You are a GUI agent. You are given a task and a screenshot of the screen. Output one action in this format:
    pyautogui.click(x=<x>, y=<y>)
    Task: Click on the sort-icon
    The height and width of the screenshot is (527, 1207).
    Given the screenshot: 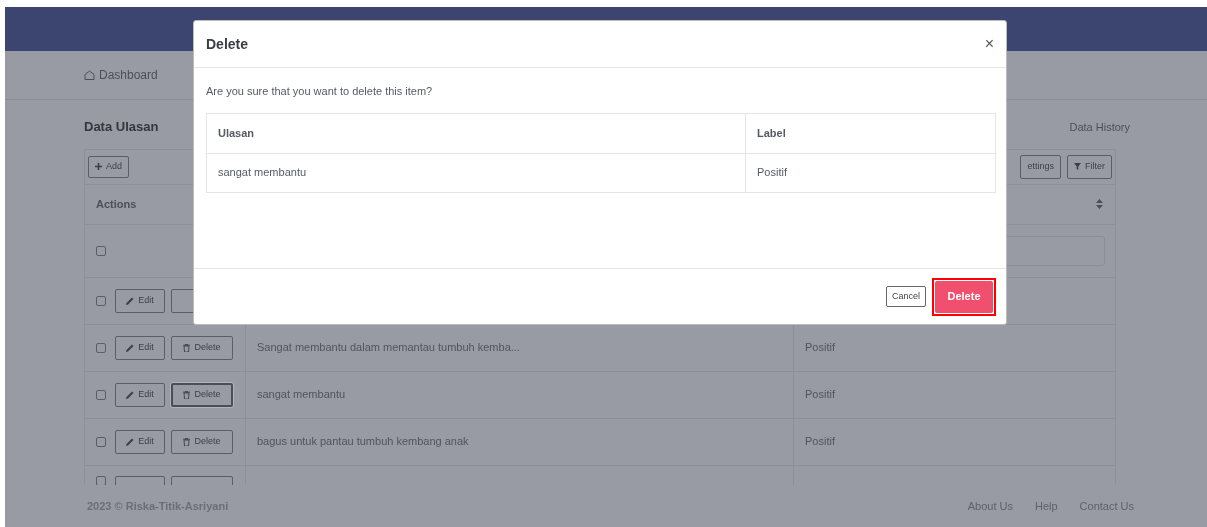 What is the action you would take?
    pyautogui.click(x=1099, y=204)
    